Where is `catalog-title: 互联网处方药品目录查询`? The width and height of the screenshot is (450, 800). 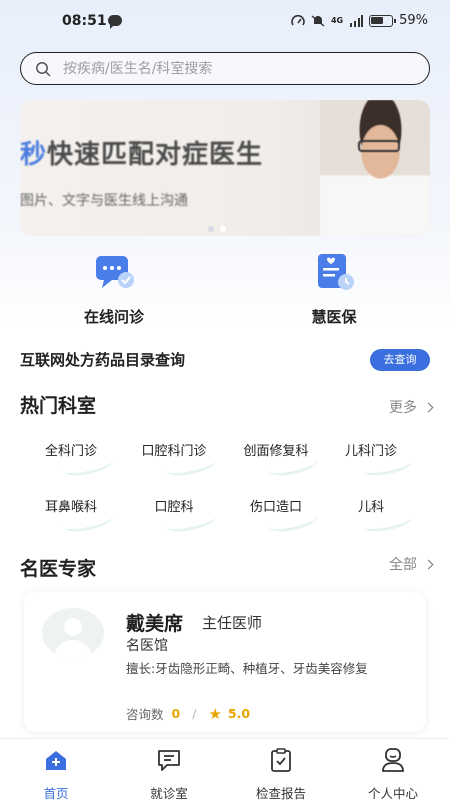 catalog-title: 互联网处方药品目录查询 is located at coordinates (103, 360).